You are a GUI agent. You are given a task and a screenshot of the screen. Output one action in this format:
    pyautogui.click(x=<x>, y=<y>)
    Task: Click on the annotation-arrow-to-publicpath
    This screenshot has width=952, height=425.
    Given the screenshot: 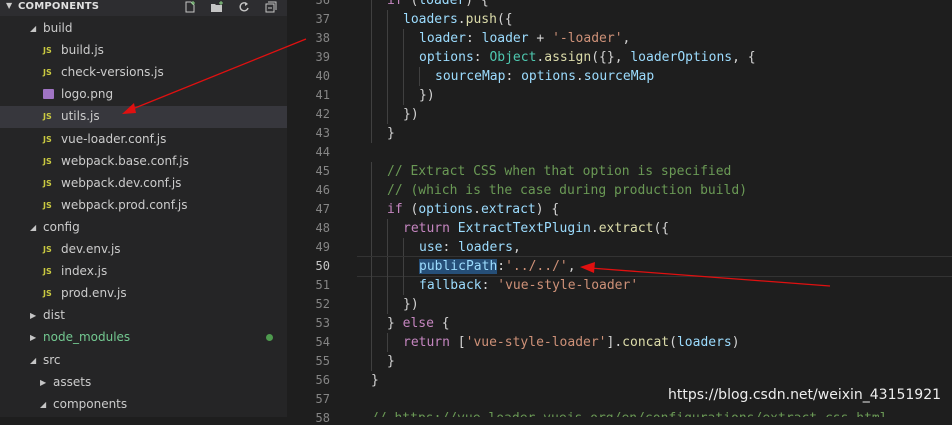 What is the action you would take?
    pyautogui.click(x=705, y=274)
    